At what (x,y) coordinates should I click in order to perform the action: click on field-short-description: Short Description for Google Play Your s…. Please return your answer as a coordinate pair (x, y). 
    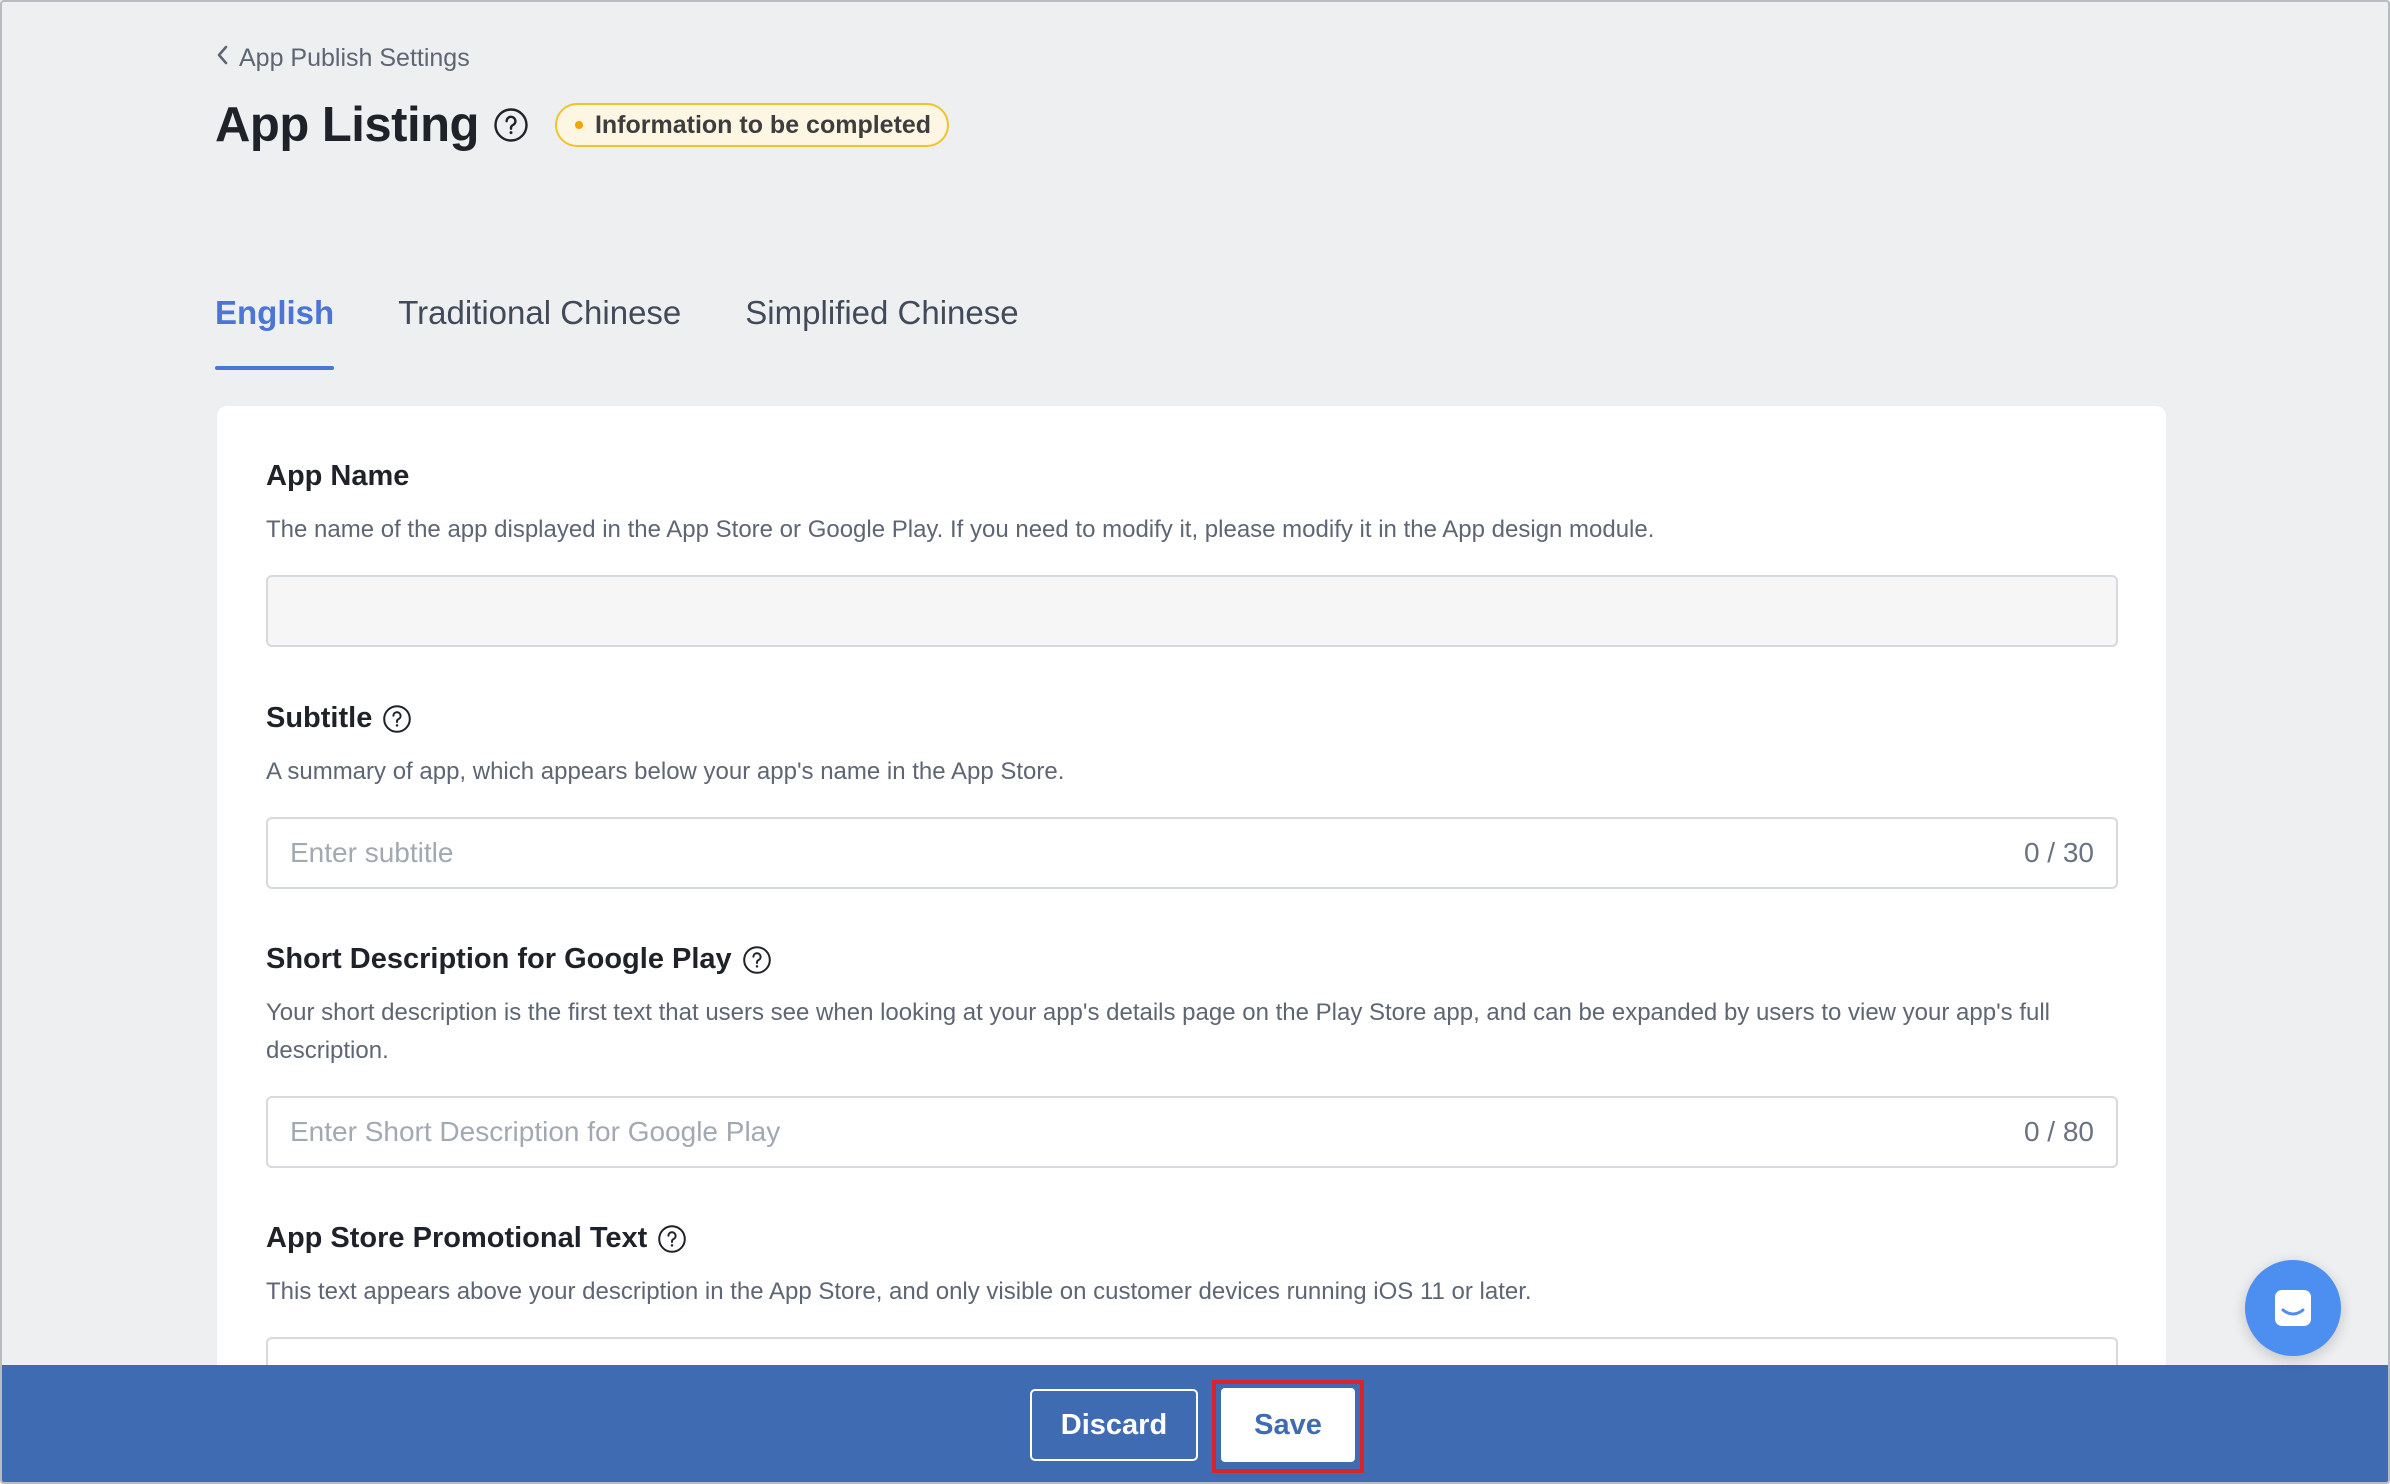
    Looking at the image, I should click on (1192, 1055).